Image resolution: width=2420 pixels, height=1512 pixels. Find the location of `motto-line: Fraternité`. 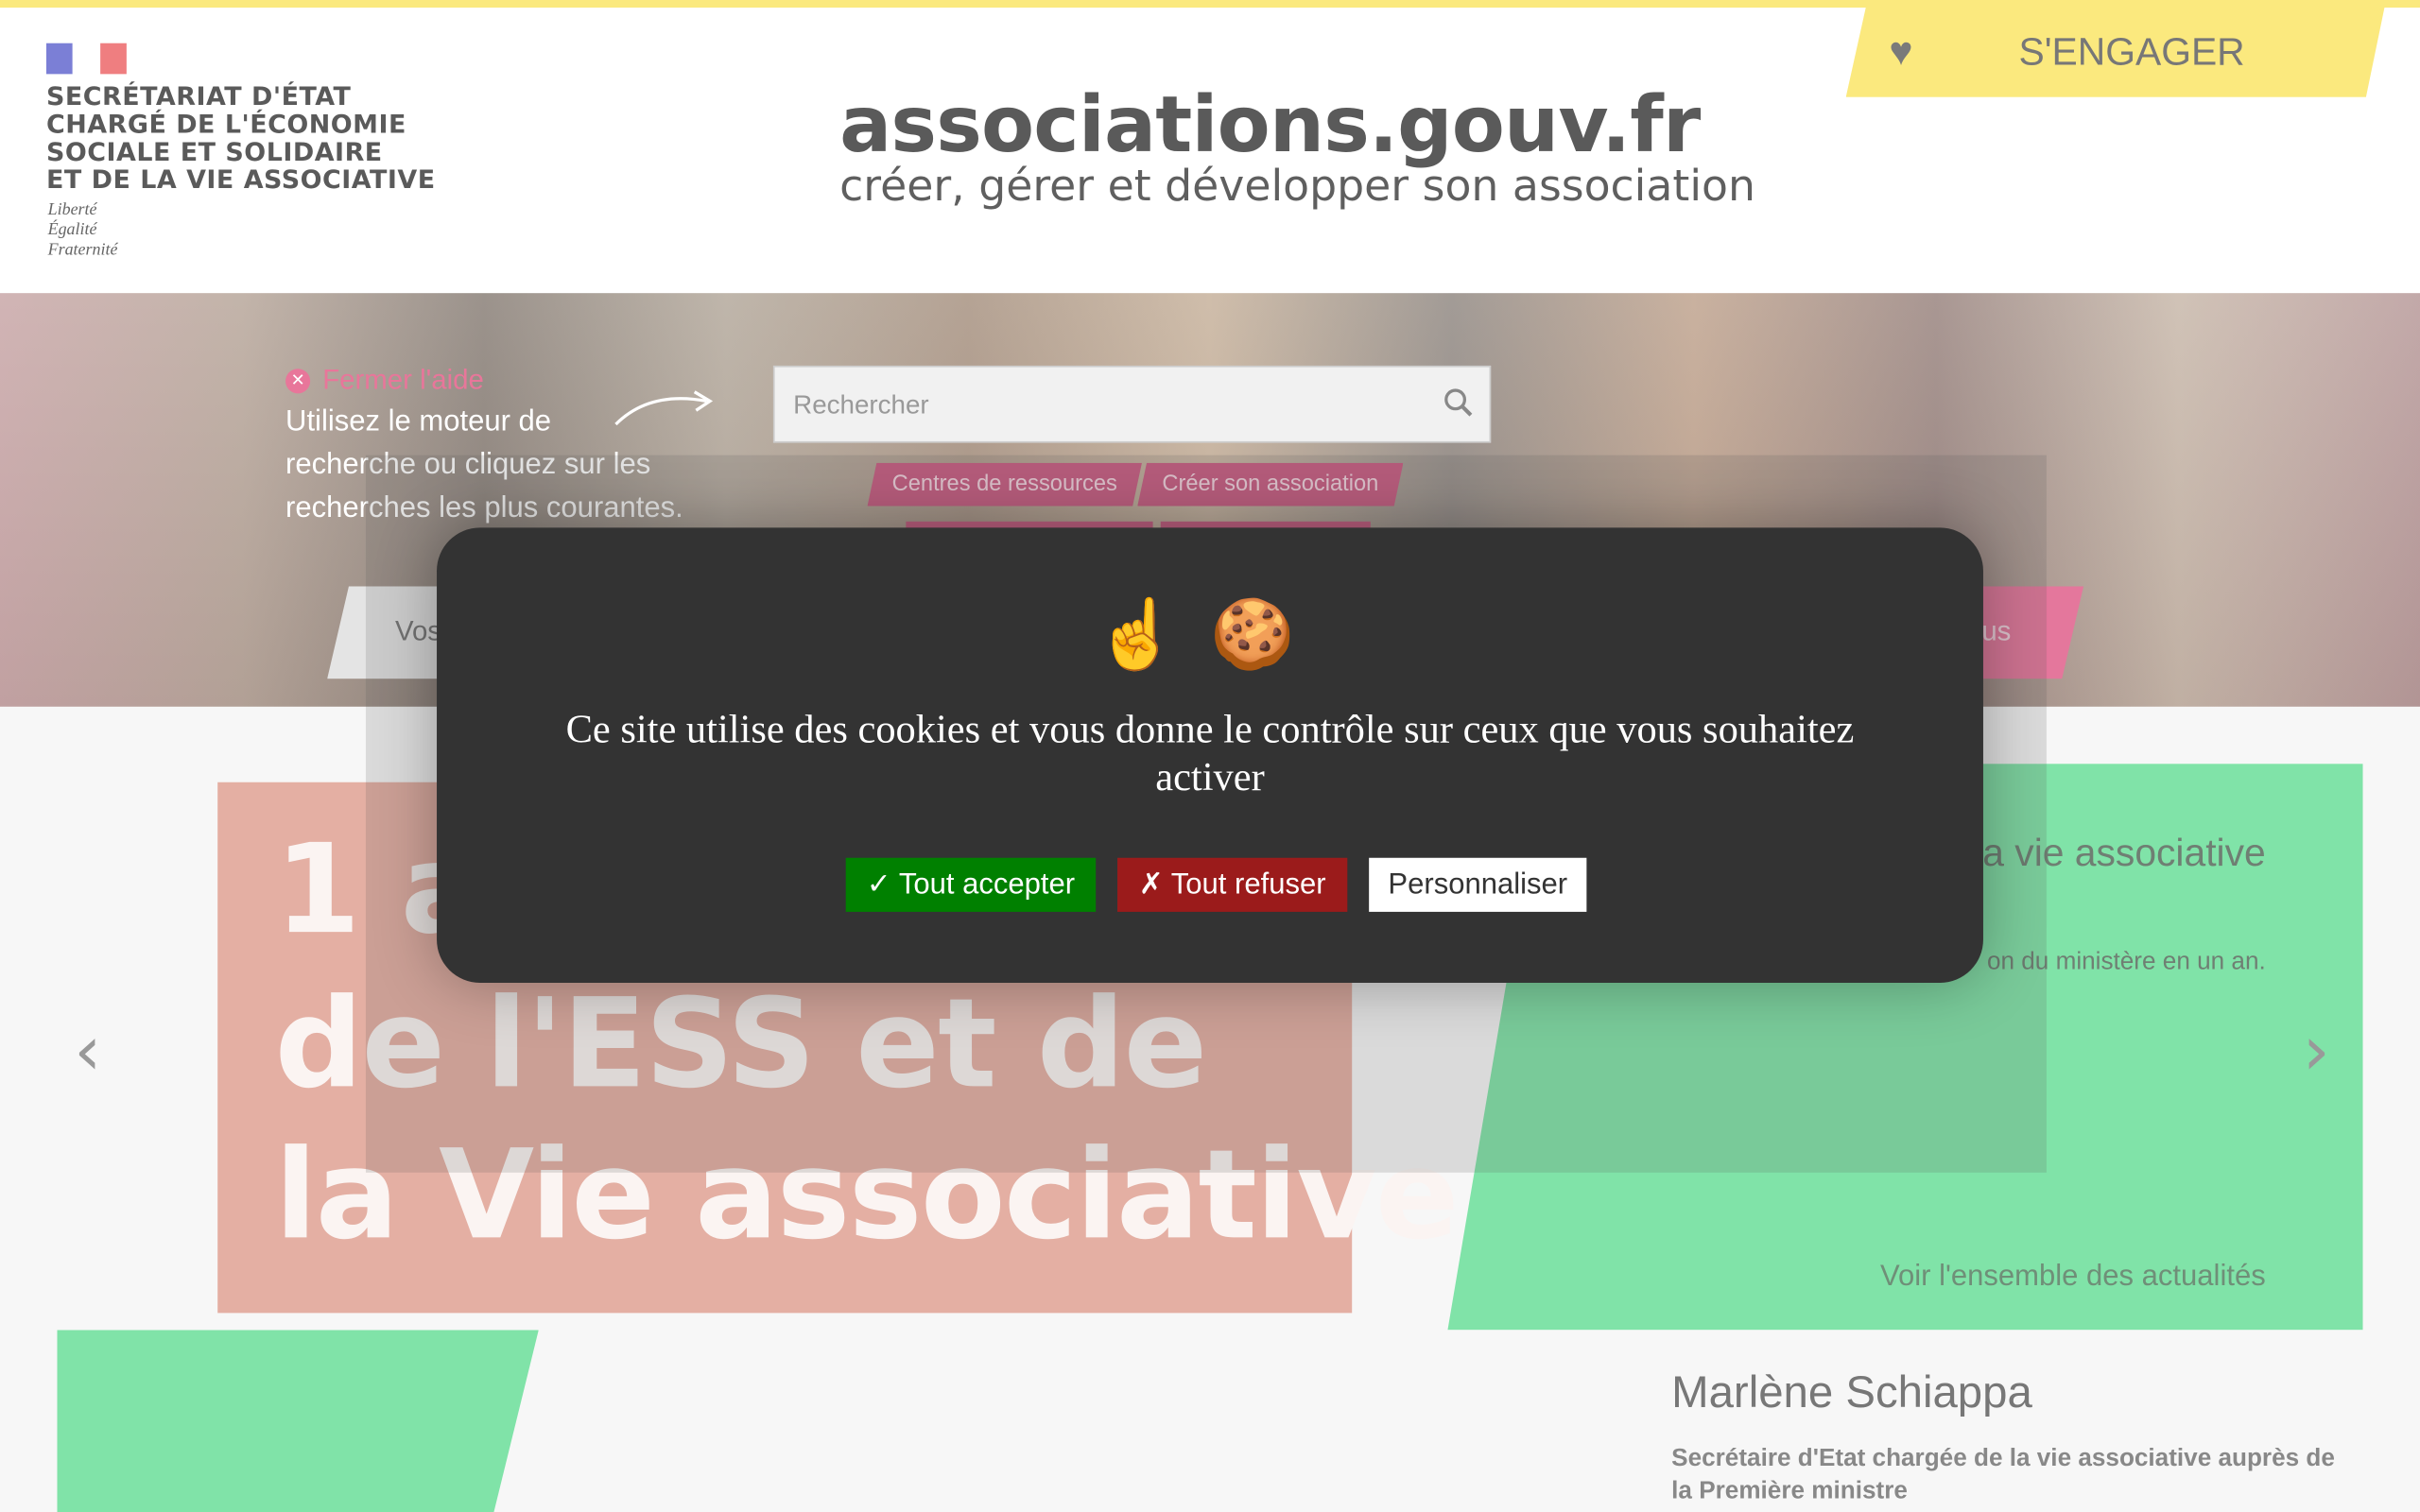

motto-line: Fraternité is located at coordinates (83, 250).